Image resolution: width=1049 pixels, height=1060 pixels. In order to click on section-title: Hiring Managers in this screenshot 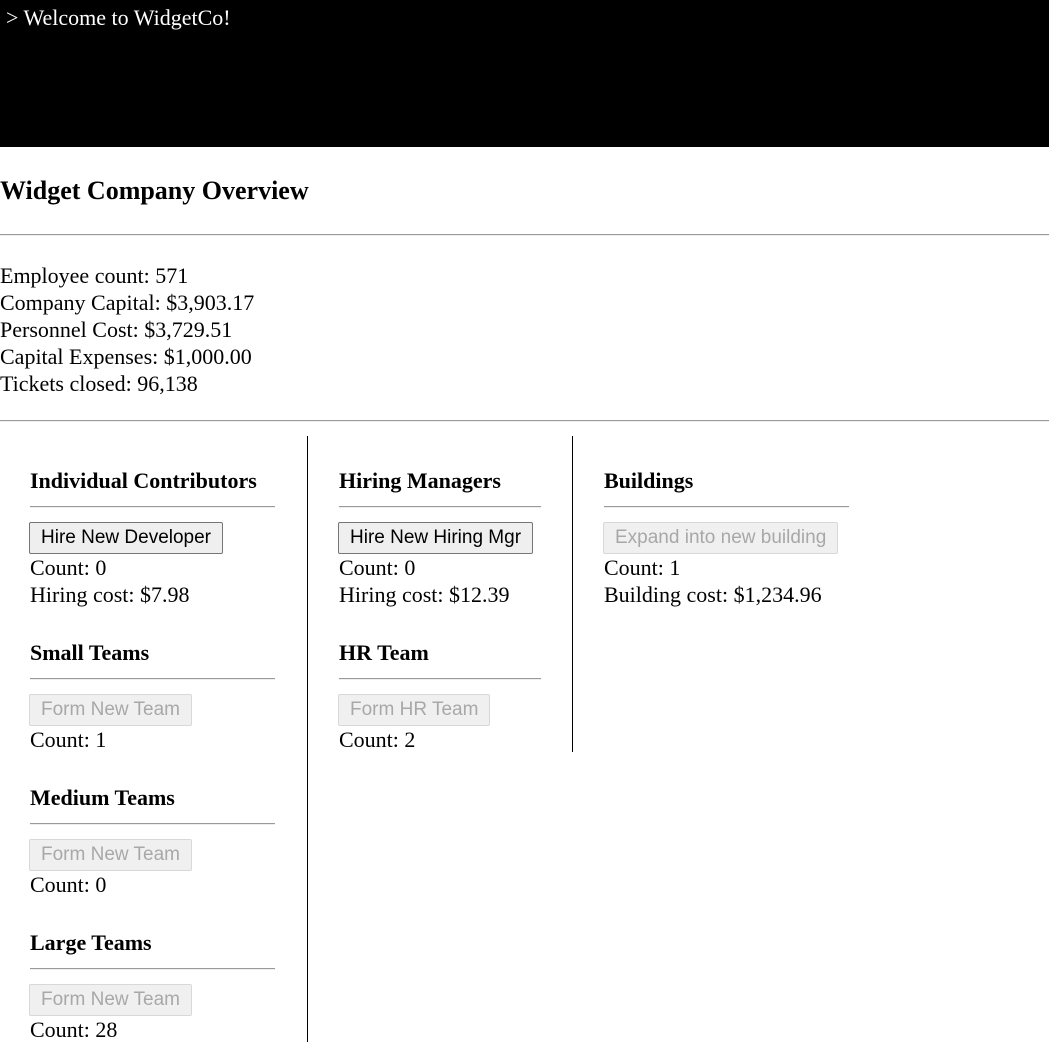, I will do `click(420, 480)`.